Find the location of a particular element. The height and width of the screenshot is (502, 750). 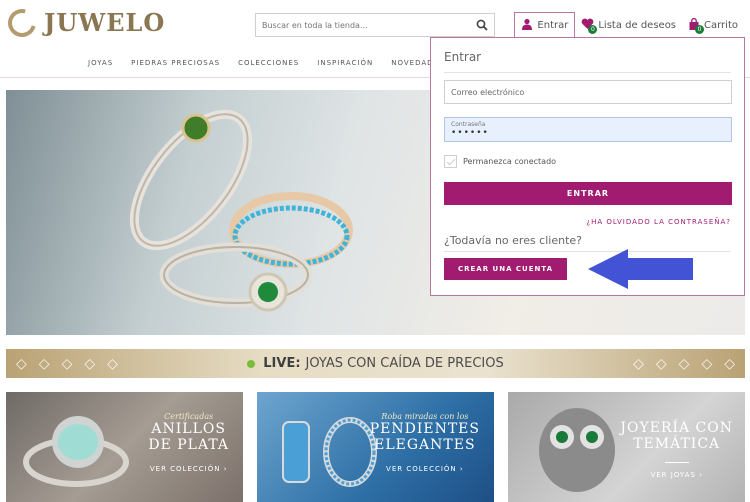

heart-icon: 0 is located at coordinates (589, 26).